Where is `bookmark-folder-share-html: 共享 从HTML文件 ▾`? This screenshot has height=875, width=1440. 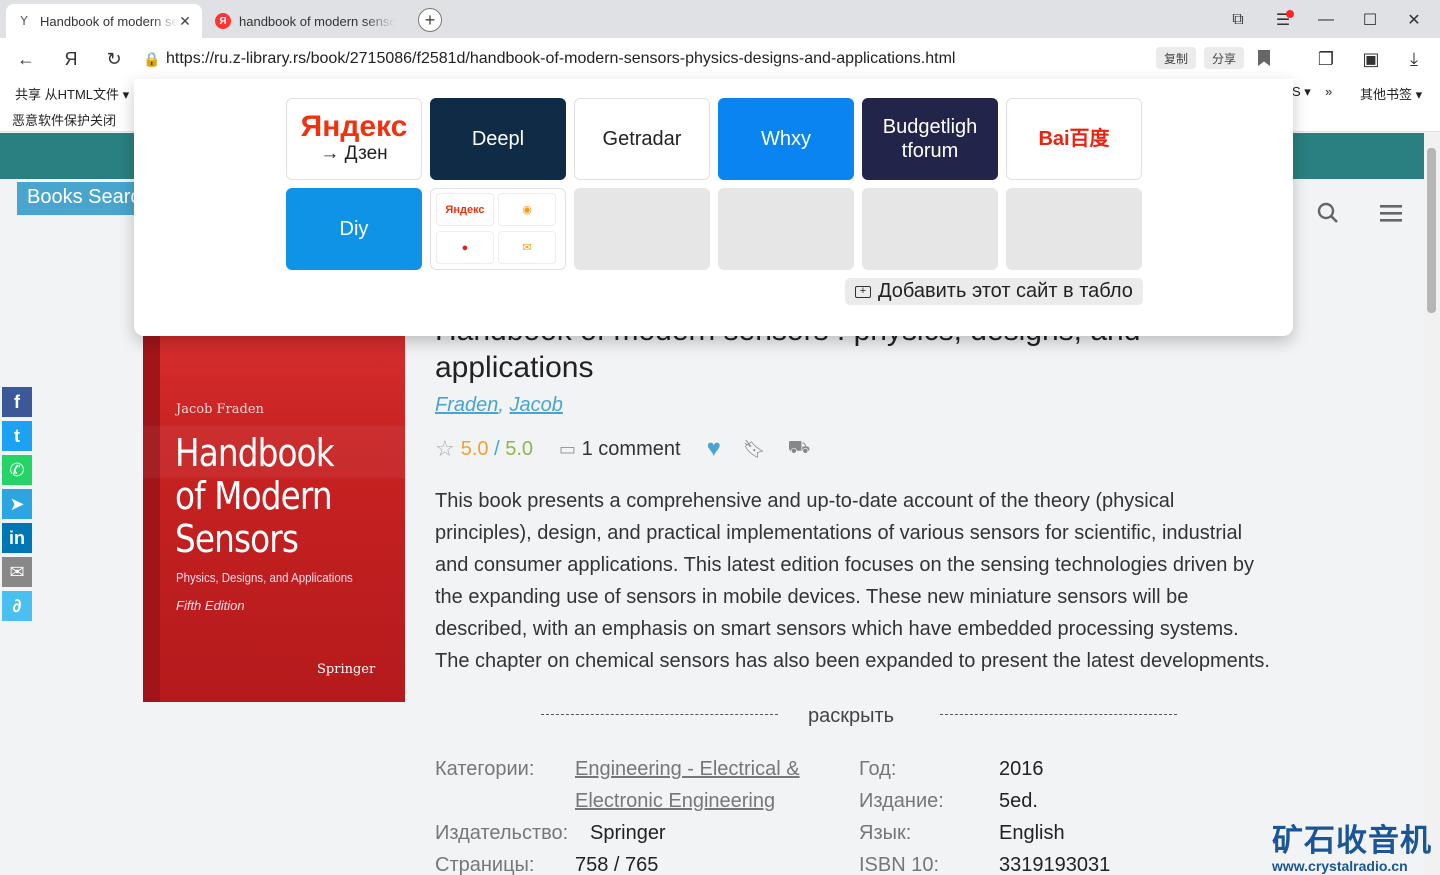 bookmark-folder-share-html: 共享 从HTML文件 ▾ is located at coordinates (72, 93).